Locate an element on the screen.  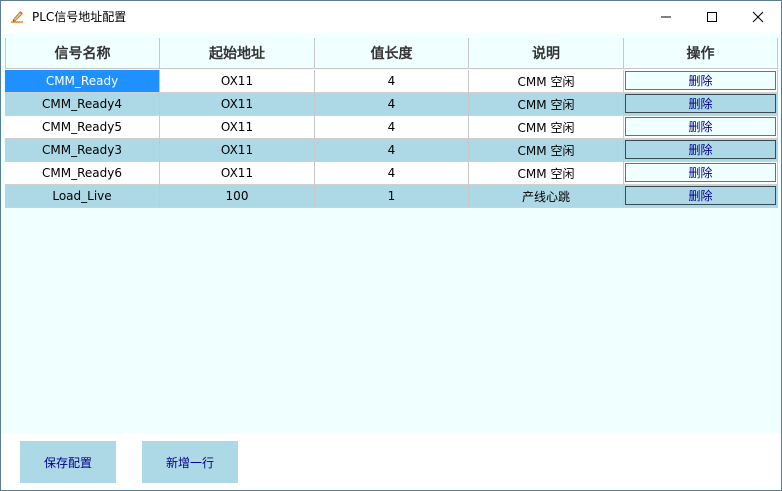
title-bar: PLC信号地址配置 is located at coordinates (391, 17).